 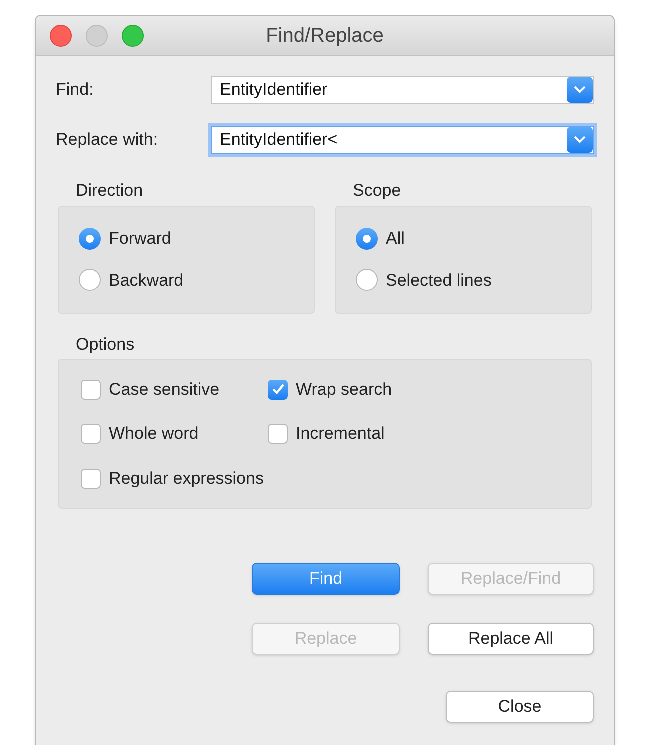 I want to click on group-title: Scope, so click(x=377, y=191).